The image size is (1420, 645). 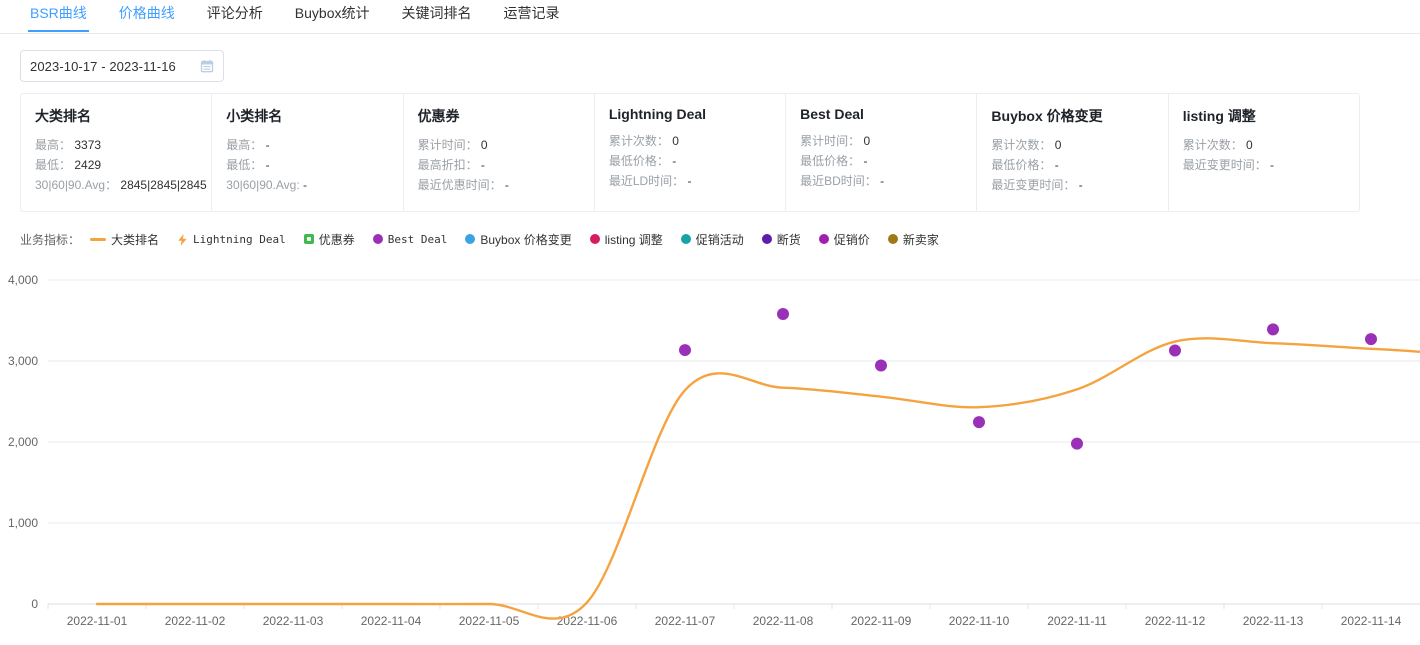 I want to click on tab-5: 运营记录, so click(x=532, y=15).